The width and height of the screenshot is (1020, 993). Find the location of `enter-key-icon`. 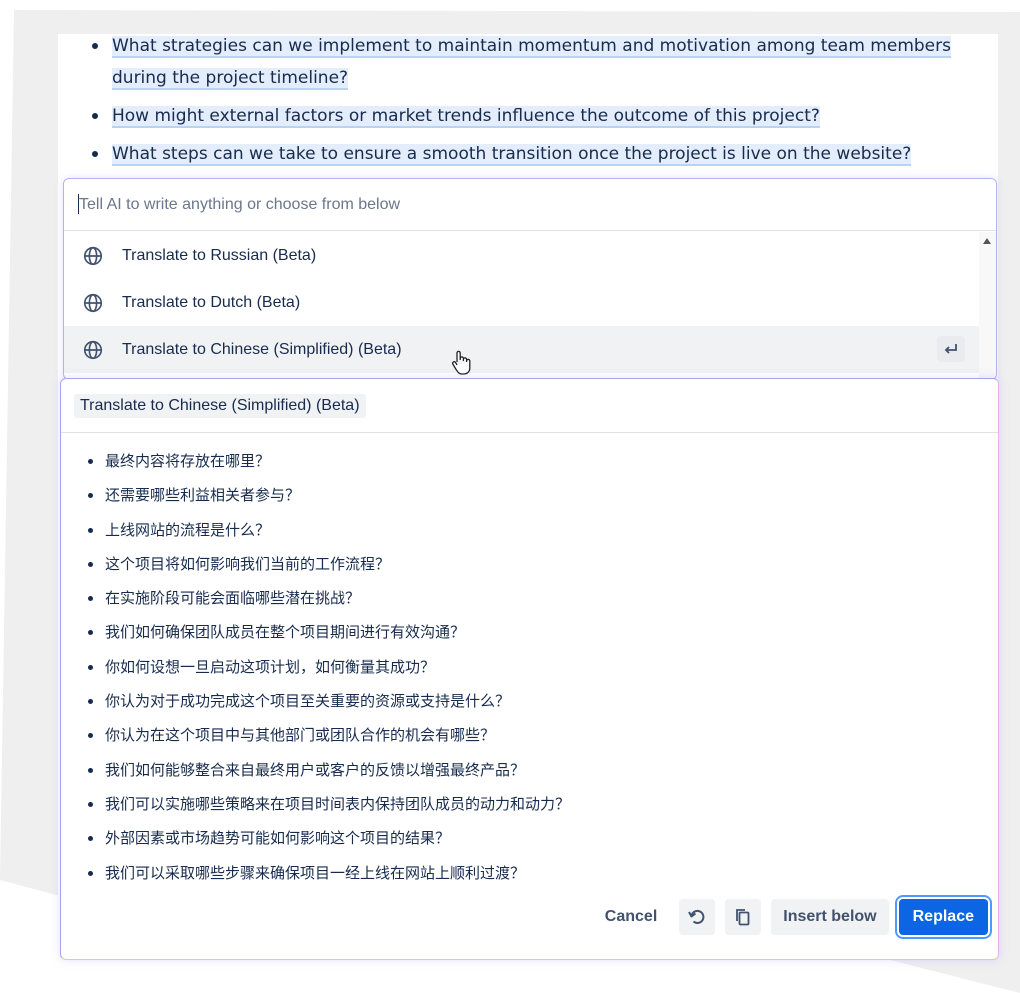

enter-key-icon is located at coordinates (951, 349).